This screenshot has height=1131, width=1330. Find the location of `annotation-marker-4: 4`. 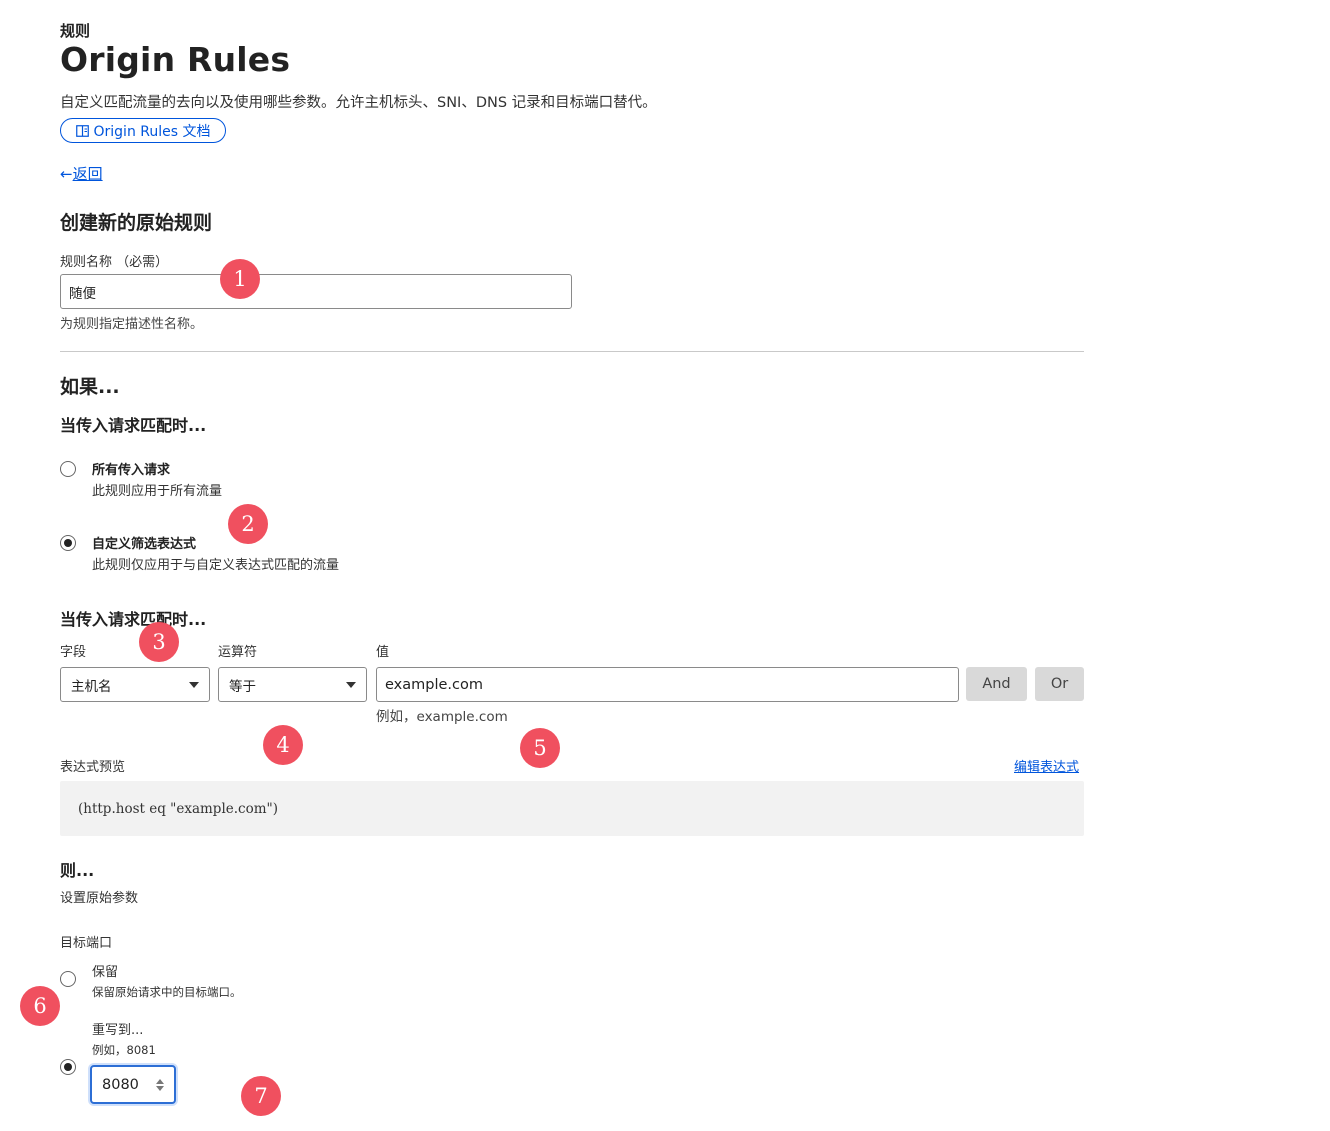

annotation-marker-4: 4 is located at coordinates (283, 745).